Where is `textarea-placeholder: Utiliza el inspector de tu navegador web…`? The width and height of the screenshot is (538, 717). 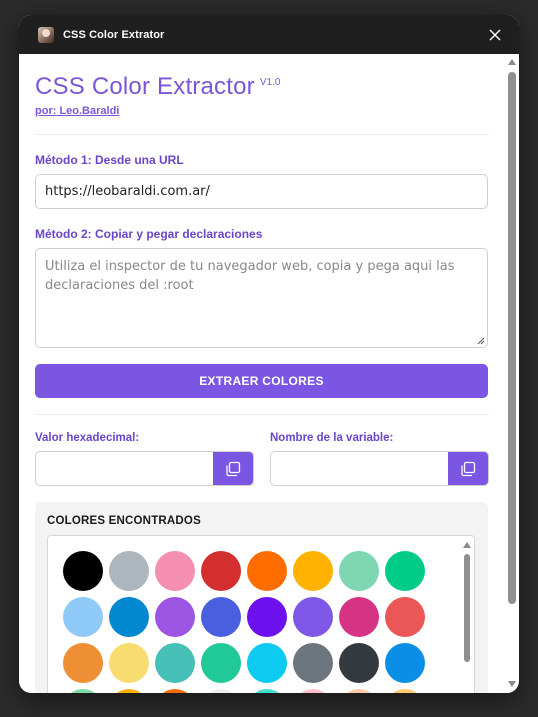
textarea-placeholder: Utiliza el inspector de tu navegador web… is located at coordinates (250, 276).